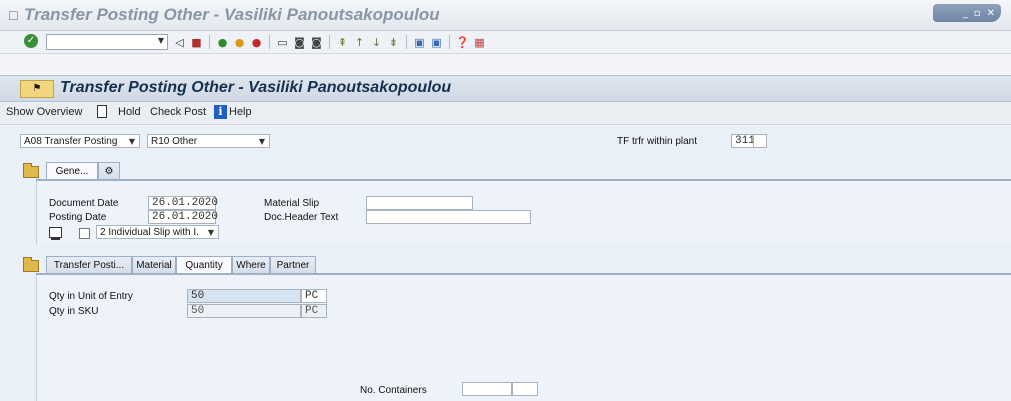 This screenshot has width=1011, height=401. I want to click on material-slip-label: Material Slip, so click(292, 203).